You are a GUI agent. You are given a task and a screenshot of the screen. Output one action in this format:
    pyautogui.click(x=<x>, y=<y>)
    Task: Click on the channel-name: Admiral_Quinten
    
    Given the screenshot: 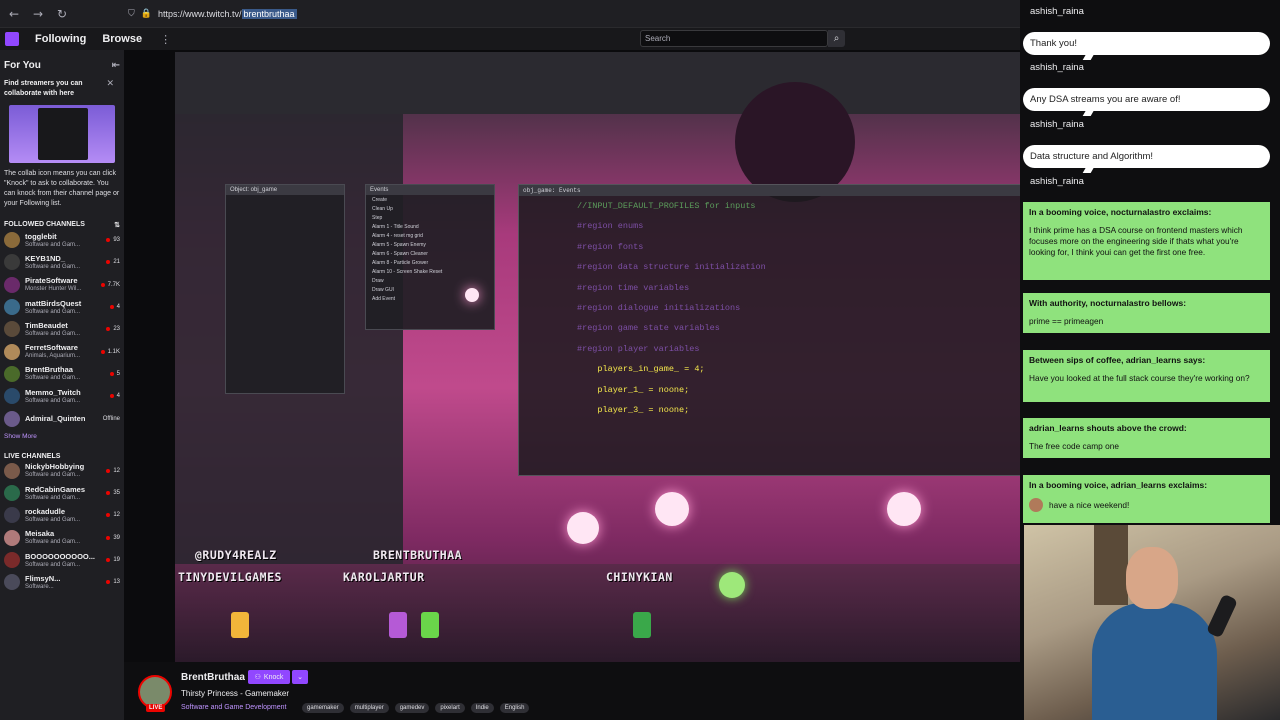 What is the action you would take?
    pyautogui.click(x=55, y=419)
    